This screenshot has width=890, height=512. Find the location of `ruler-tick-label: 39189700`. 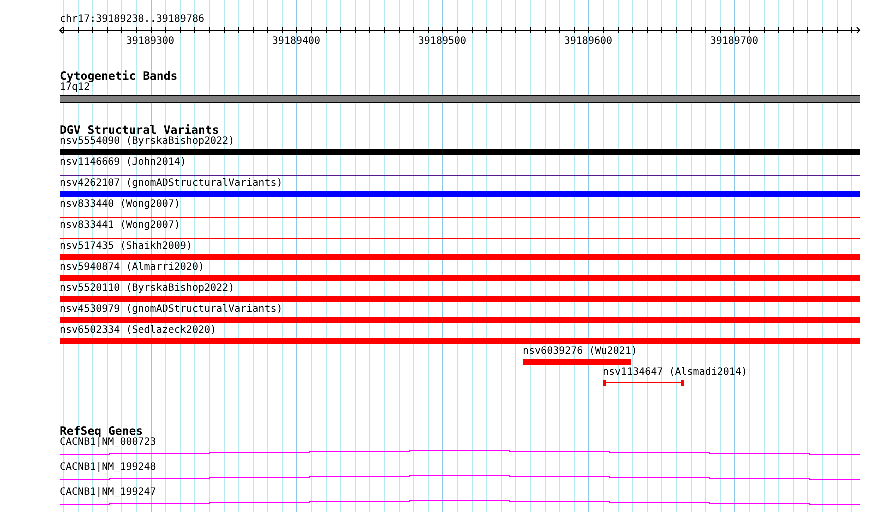

ruler-tick-label: 39189700 is located at coordinates (734, 41).